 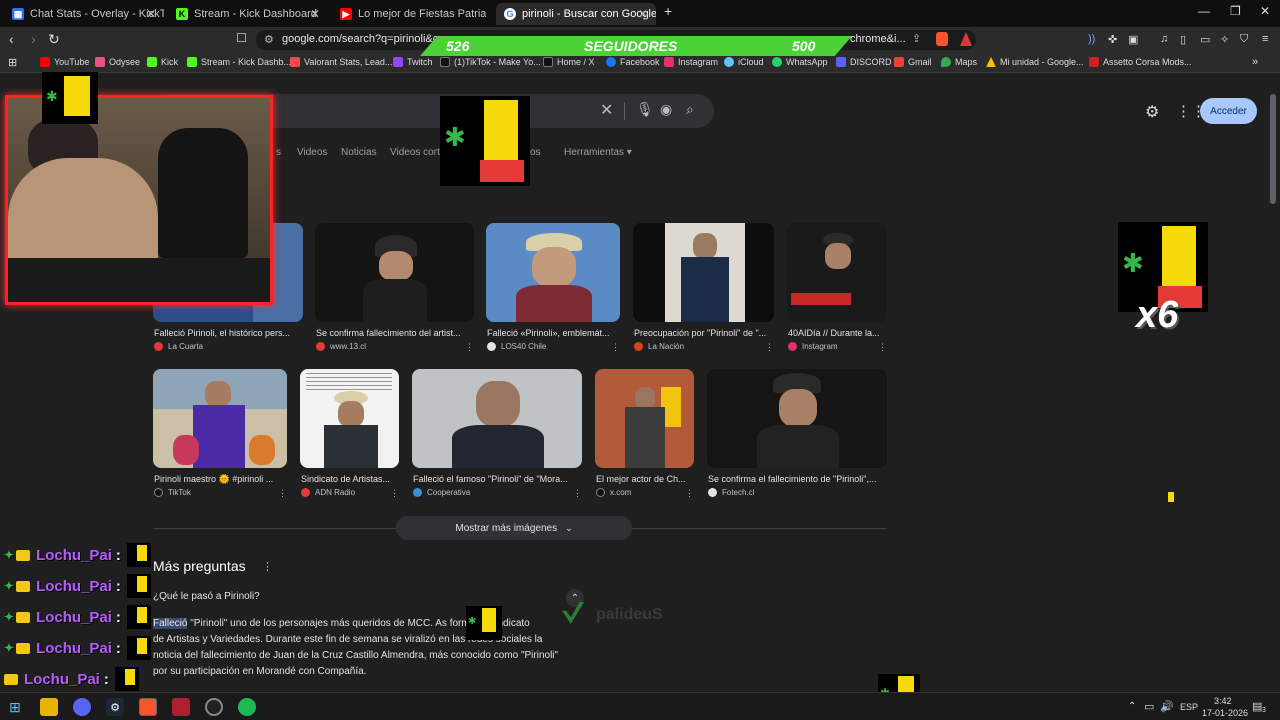 What do you see at coordinates (1189, 707) in the screenshot?
I see `language-indicator: ESP` at bounding box center [1189, 707].